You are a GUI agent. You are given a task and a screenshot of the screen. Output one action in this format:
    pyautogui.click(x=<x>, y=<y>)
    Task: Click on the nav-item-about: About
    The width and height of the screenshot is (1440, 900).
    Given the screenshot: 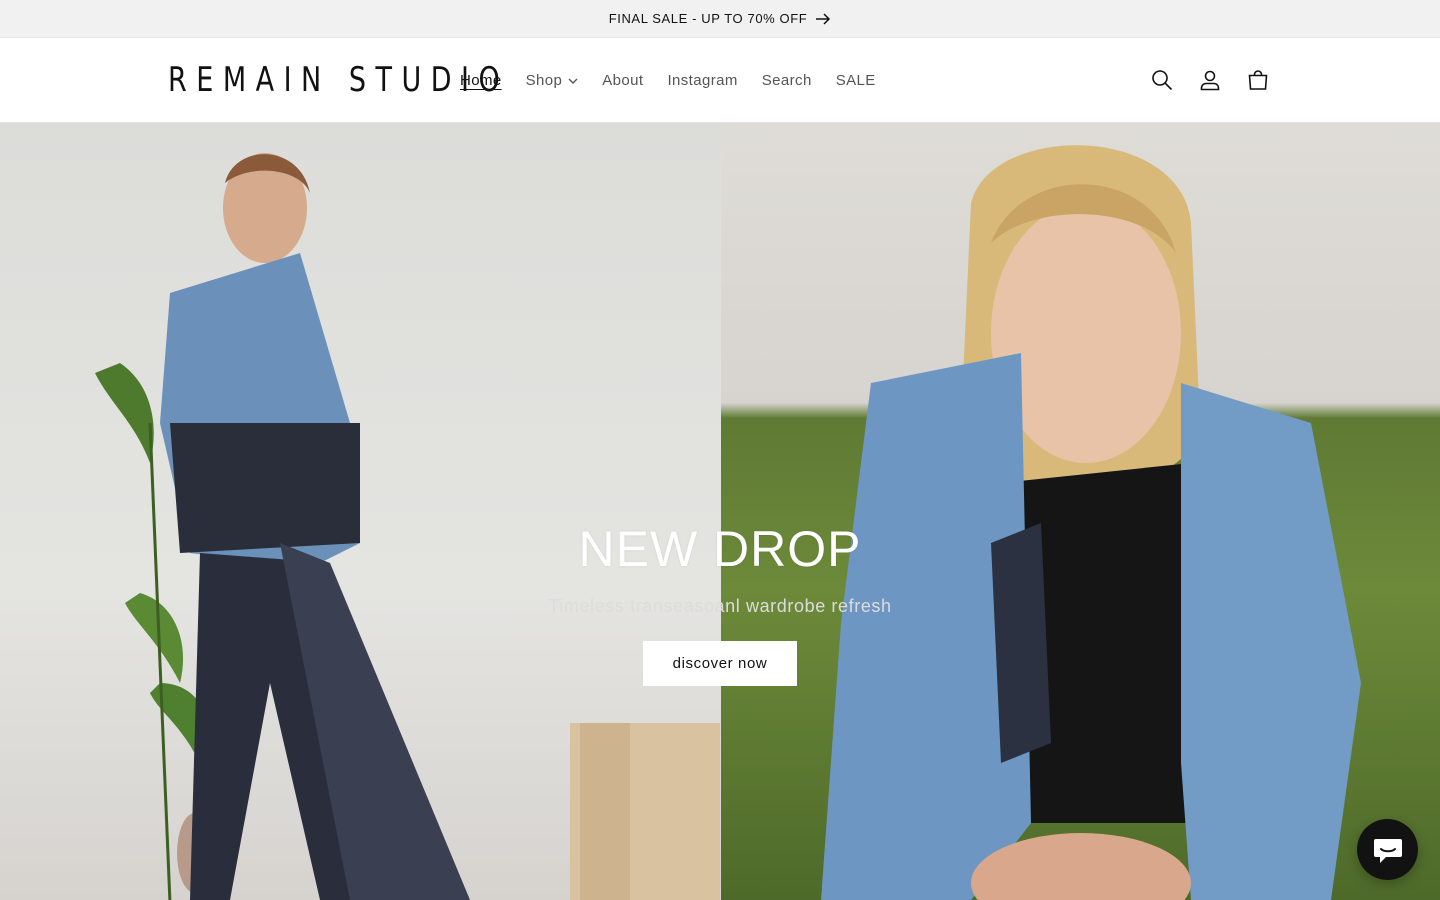 What is the action you would take?
    pyautogui.click(x=622, y=81)
    